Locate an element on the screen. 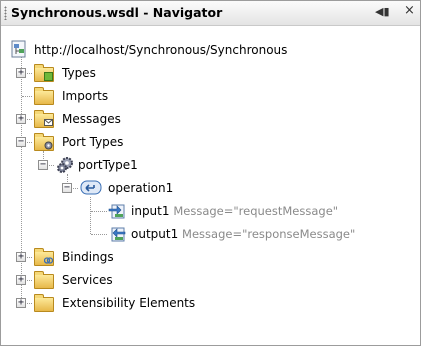 The height and width of the screenshot is (346, 421). tree-node-types: + Types is located at coordinates (201, 73).